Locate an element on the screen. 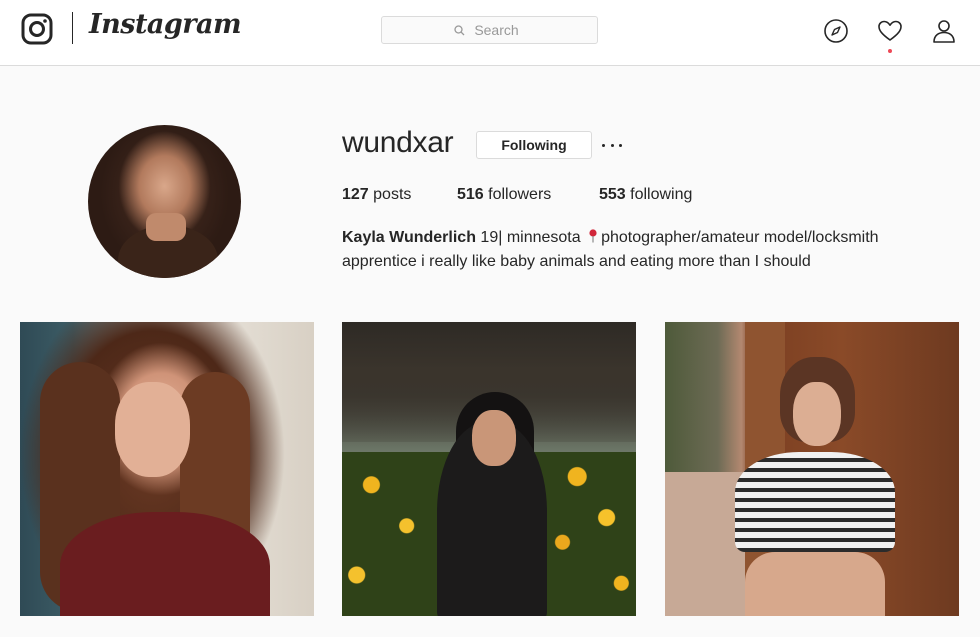 The width and height of the screenshot is (980, 637). heart-icon is located at coordinates (890, 31).